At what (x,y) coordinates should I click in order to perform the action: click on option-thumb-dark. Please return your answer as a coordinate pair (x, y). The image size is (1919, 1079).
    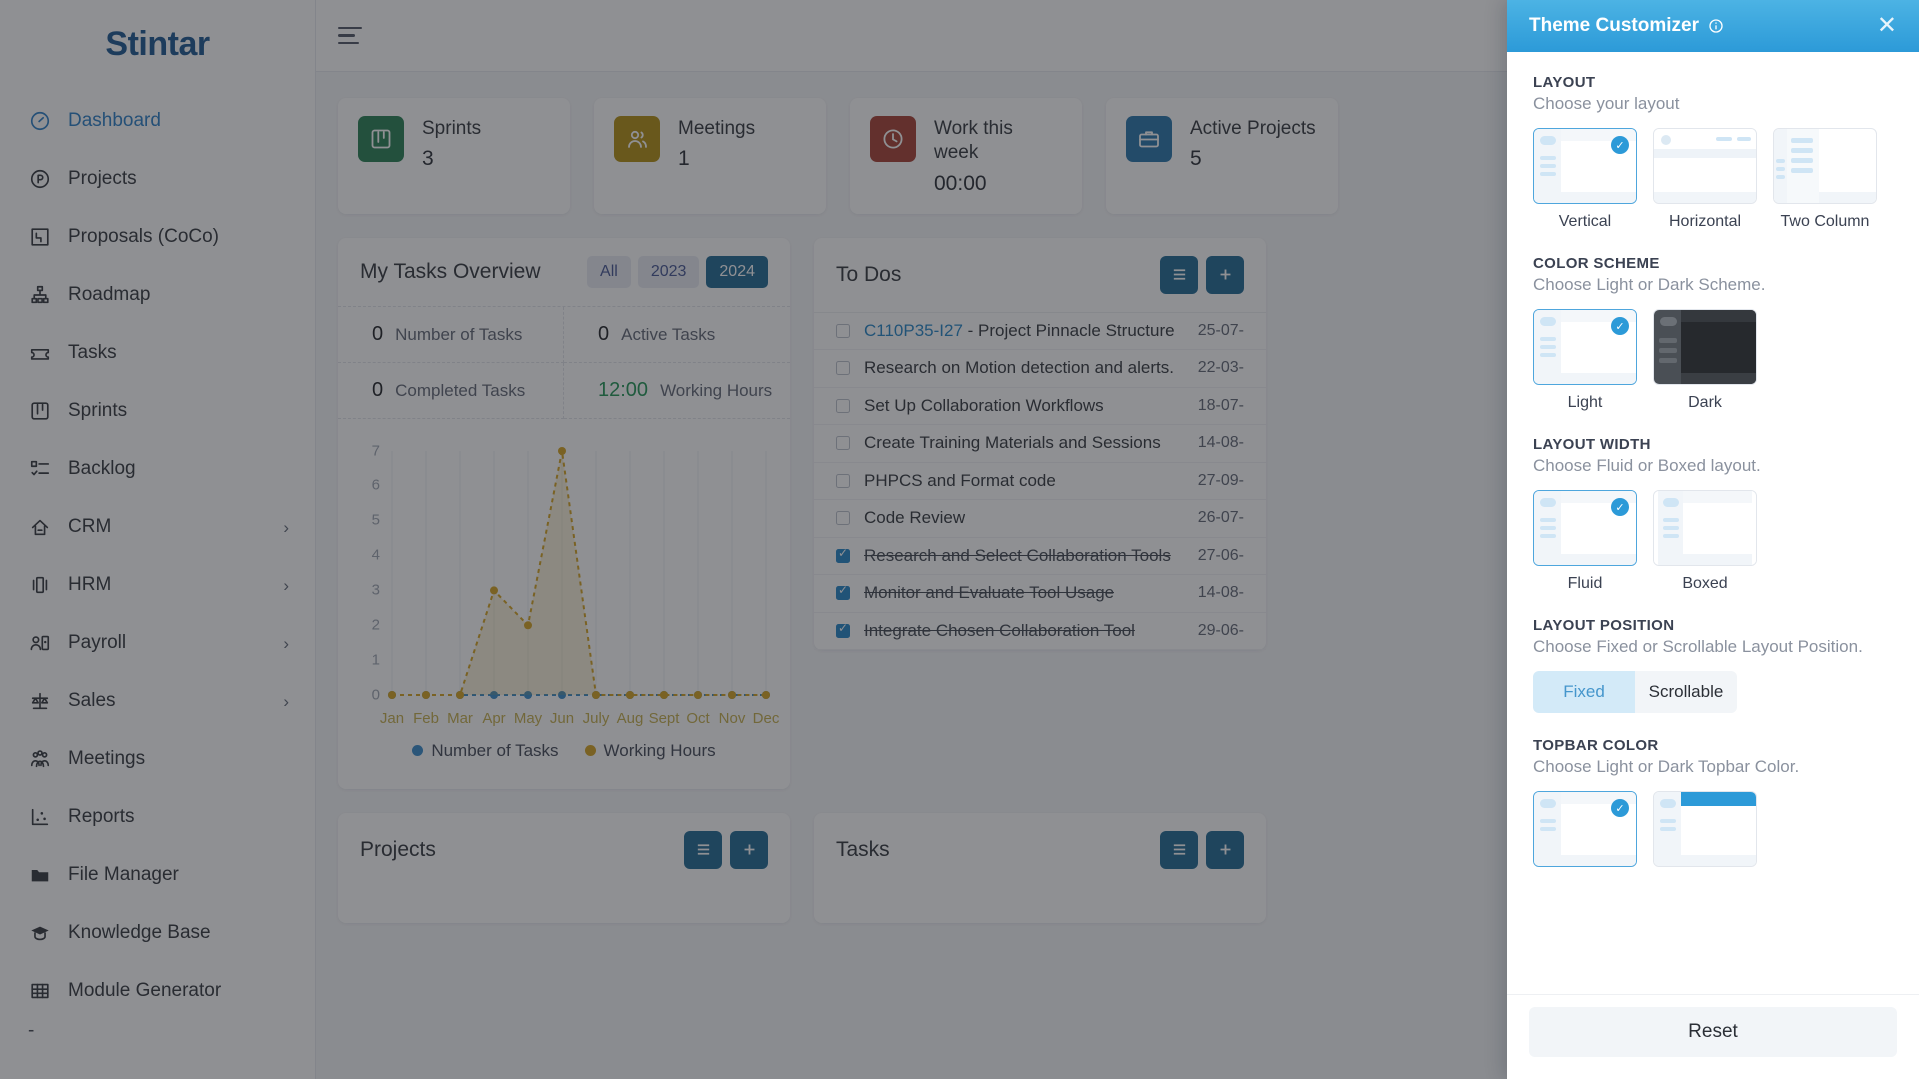
    Looking at the image, I should click on (1705, 347).